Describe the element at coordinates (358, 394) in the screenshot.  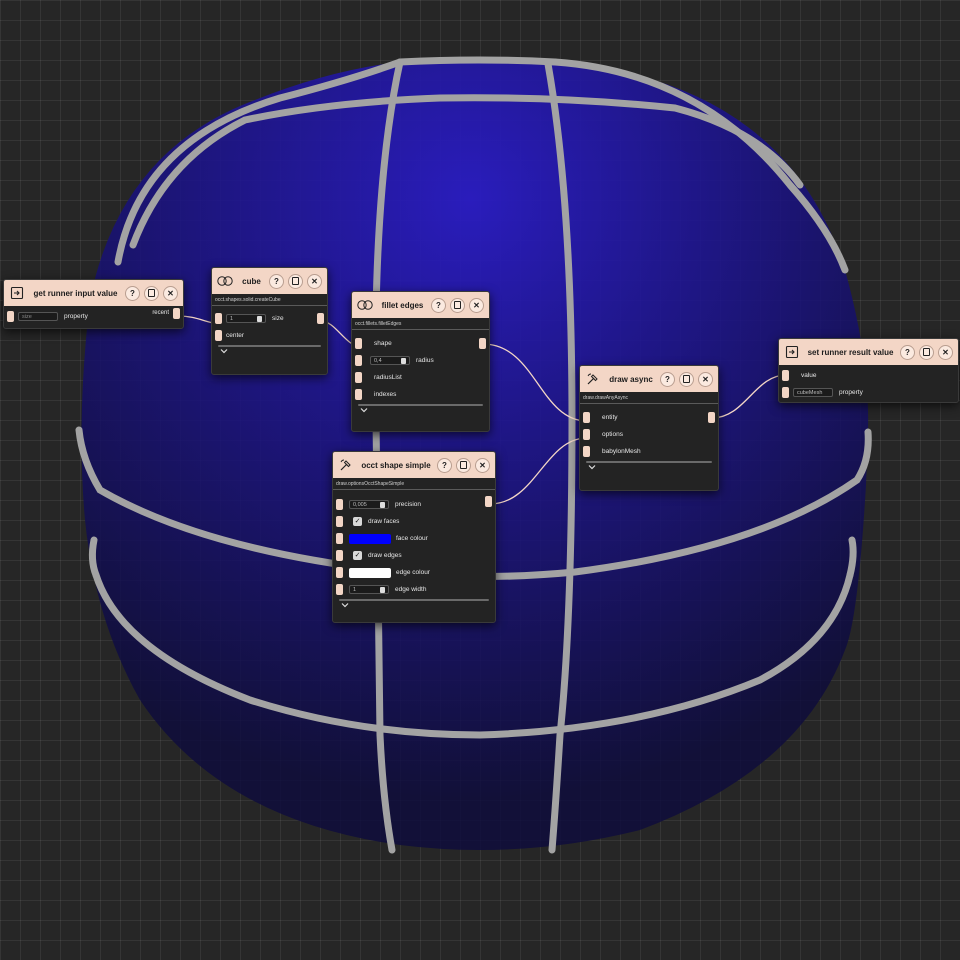
I see `indexes-input-socket` at that location.